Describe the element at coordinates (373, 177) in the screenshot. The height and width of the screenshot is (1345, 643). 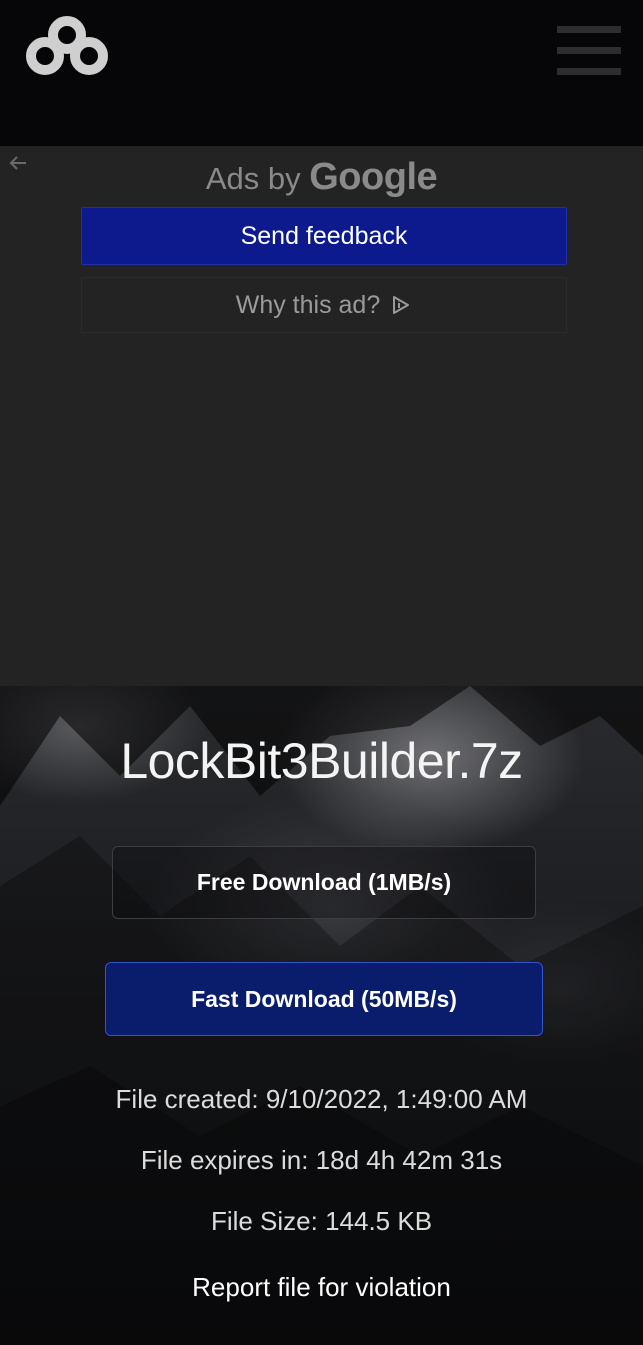
I see `google-wordmark: Google` at that location.